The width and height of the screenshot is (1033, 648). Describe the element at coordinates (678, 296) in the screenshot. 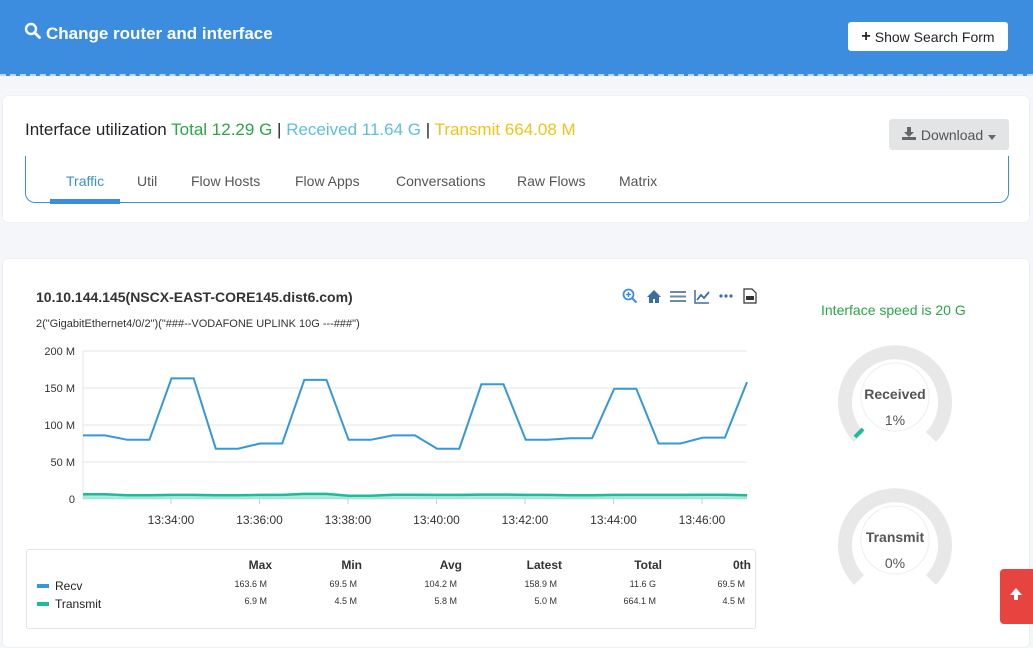

I see `menu-icon` at that location.